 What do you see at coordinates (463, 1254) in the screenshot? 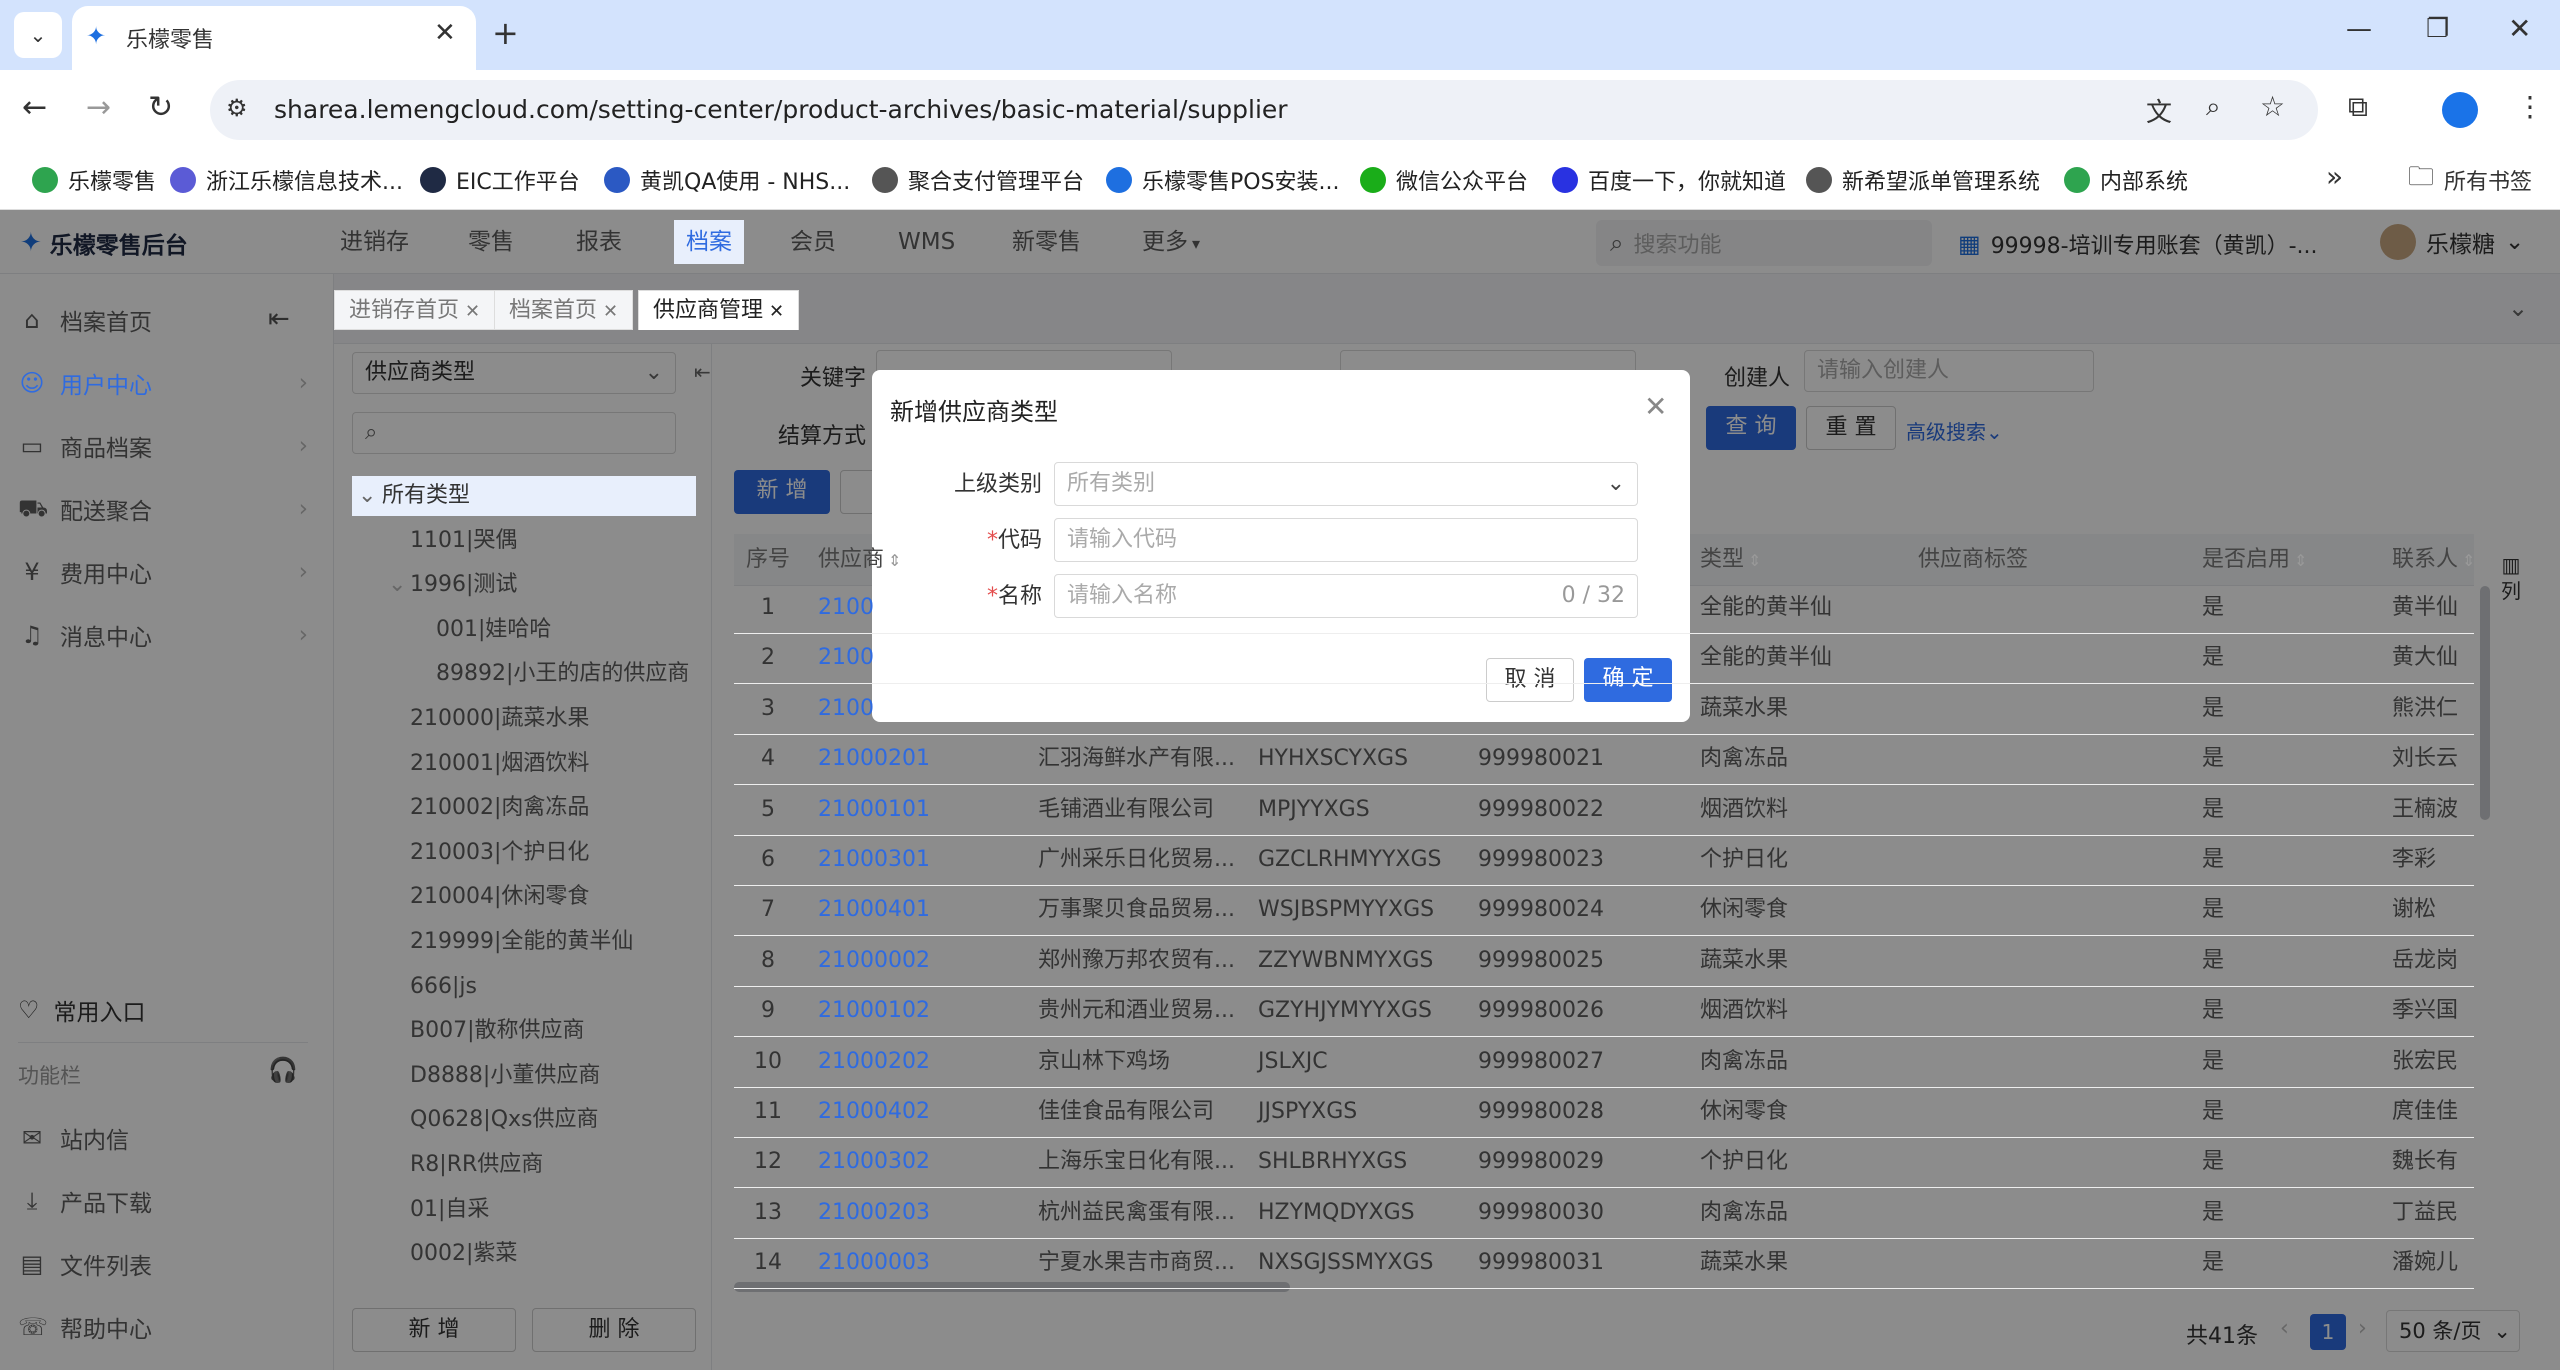
I see `tree-node: 0002|紫菜` at bounding box center [463, 1254].